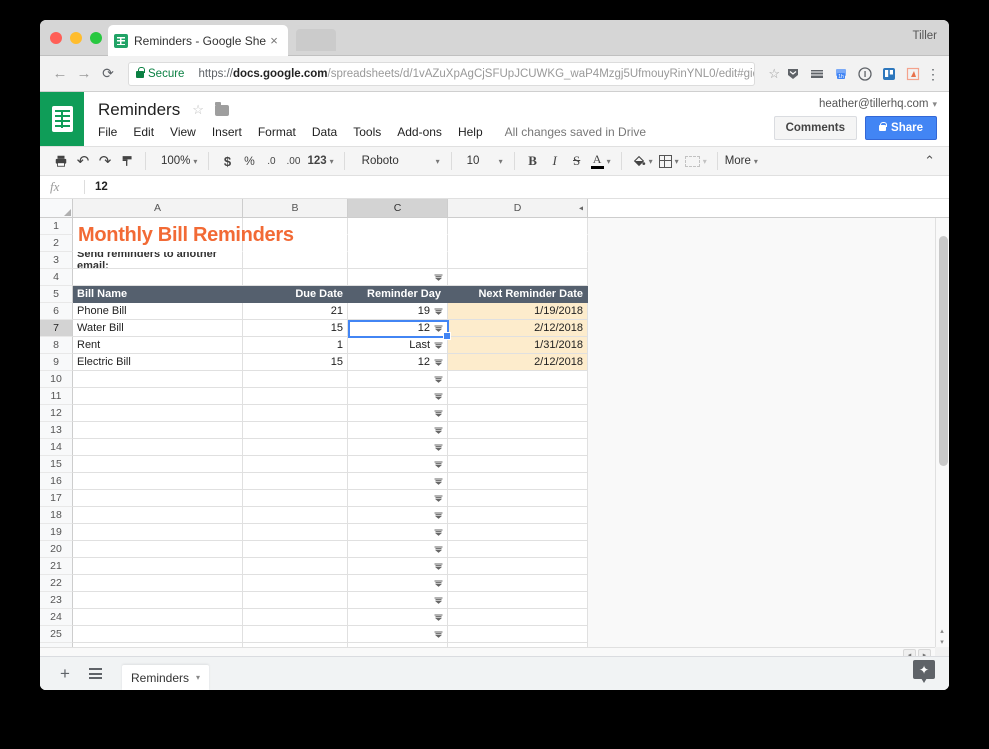  What do you see at coordinates (158, 617) in the screenshot?
I see `cell-a24` at bounding box center [158, 617].